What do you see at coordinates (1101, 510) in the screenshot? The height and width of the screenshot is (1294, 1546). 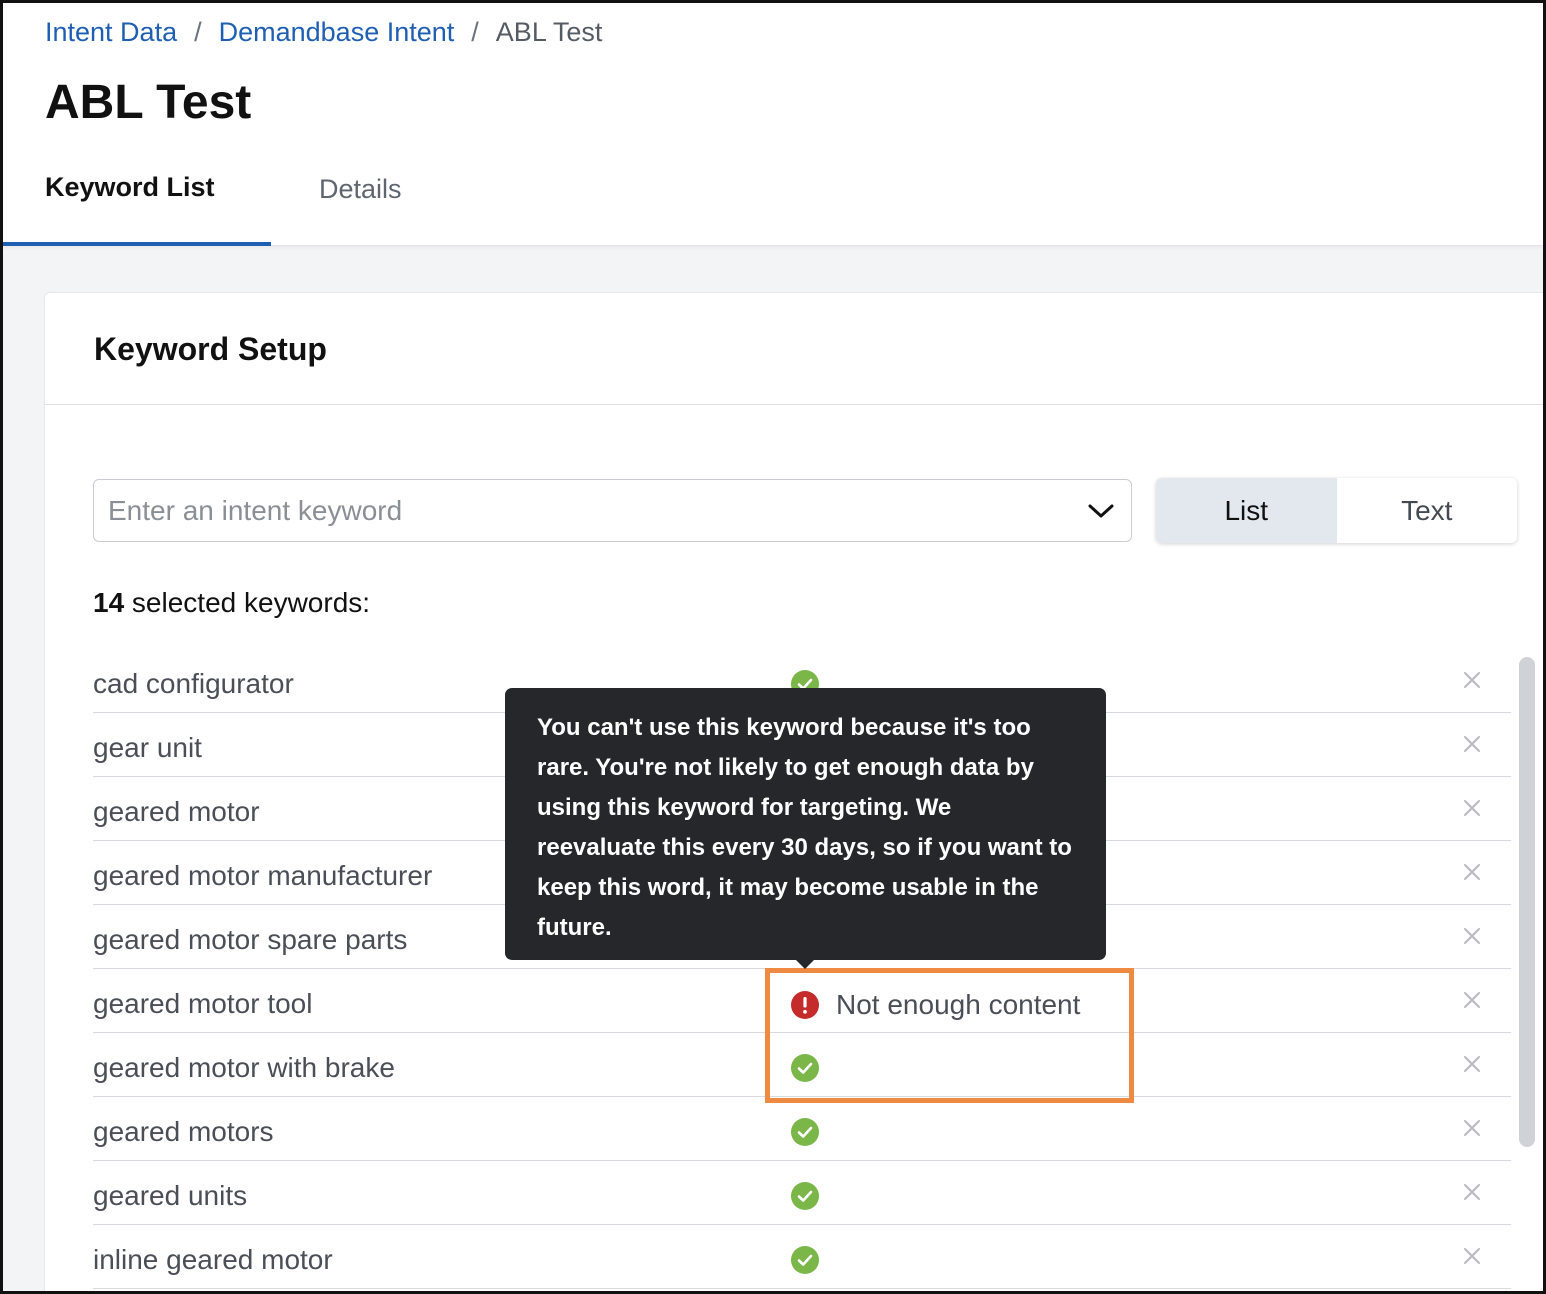 I see `chevron-down-icon` at bounding box center [1101, 510].